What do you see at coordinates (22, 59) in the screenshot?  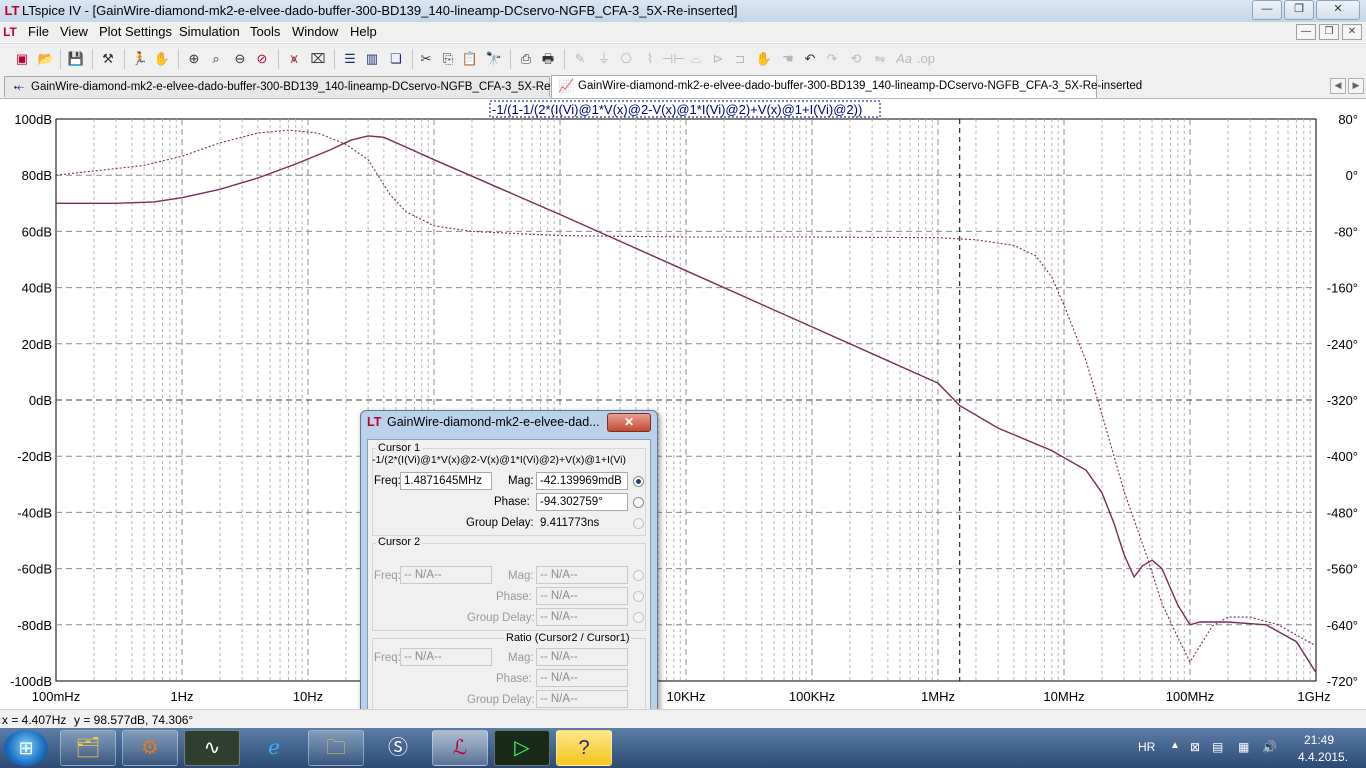 I see `new-schematic-icon: ▣` at bounding box center [22, 59].